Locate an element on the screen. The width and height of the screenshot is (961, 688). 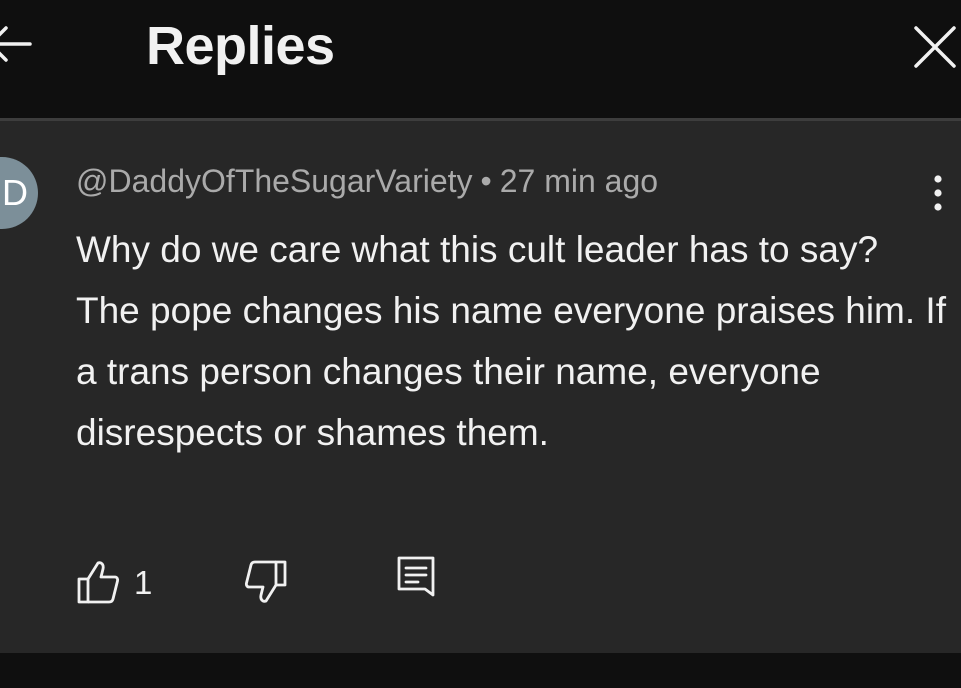
avatar: D is located at coordinates (19, 193).